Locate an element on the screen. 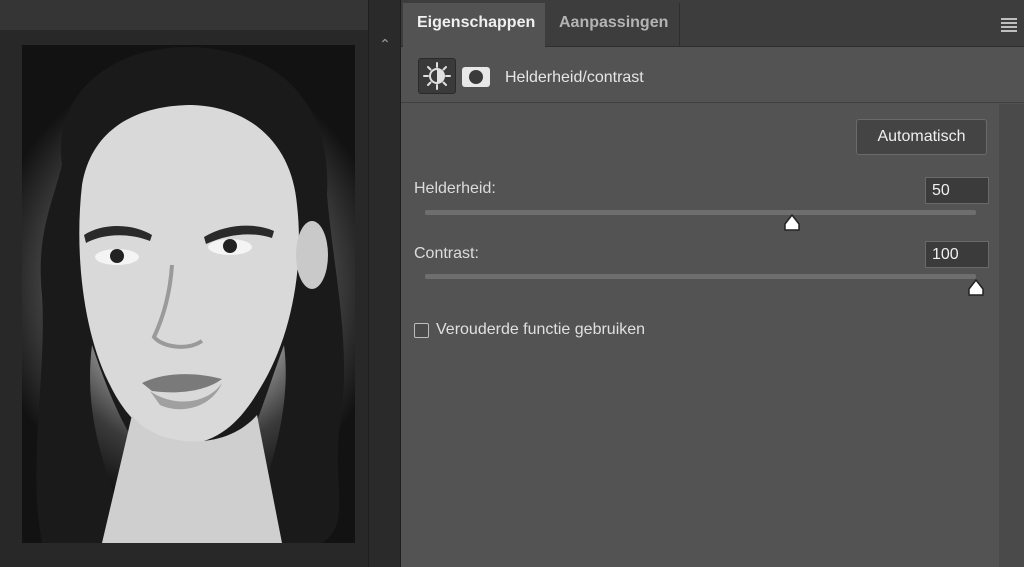 This screenshot has width=1024, height=567. legacy-checkbox is located at coordinates (421, 330).